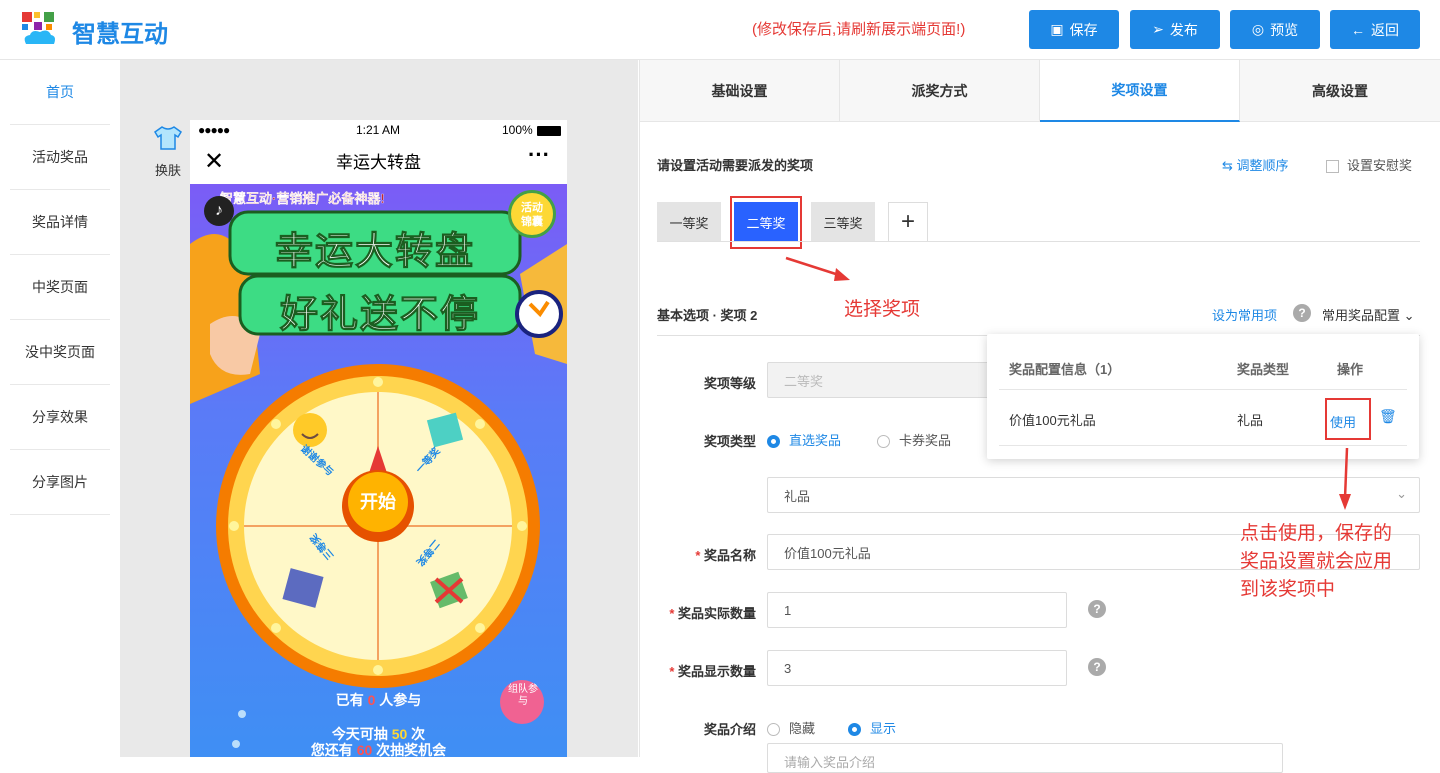 The image size is (1440, 773). Describe the element at coordinates (1158, 29) in the screenshot. I see `send-icon: ➢` at that location.